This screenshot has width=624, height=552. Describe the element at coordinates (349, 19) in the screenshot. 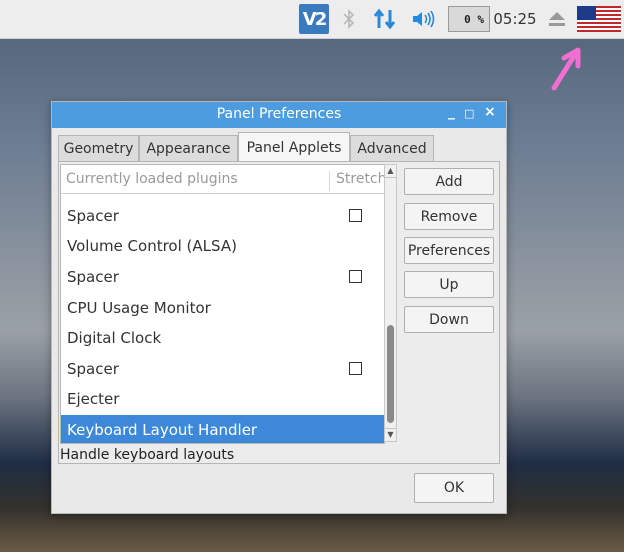

I see `bluetooth-icon` at that location.